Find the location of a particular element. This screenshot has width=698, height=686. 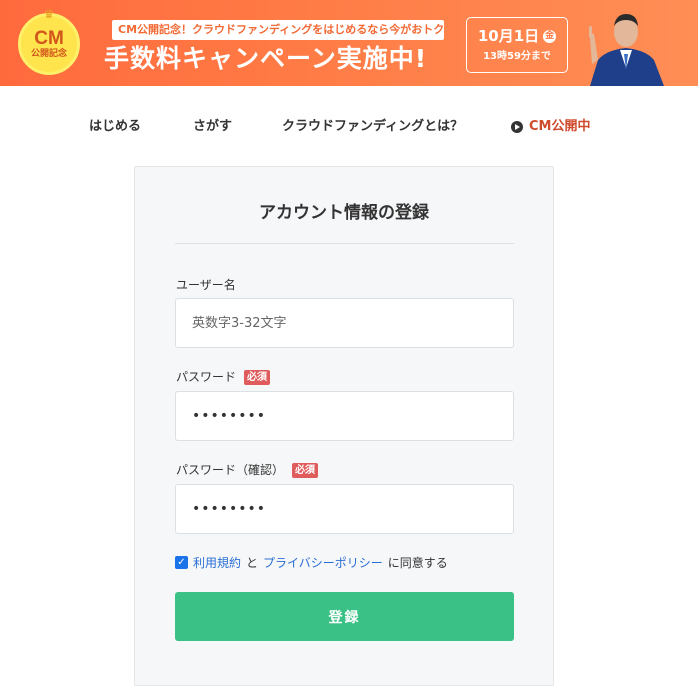

username-label-text: ユーザー名 is located at coordinates (206, 285).